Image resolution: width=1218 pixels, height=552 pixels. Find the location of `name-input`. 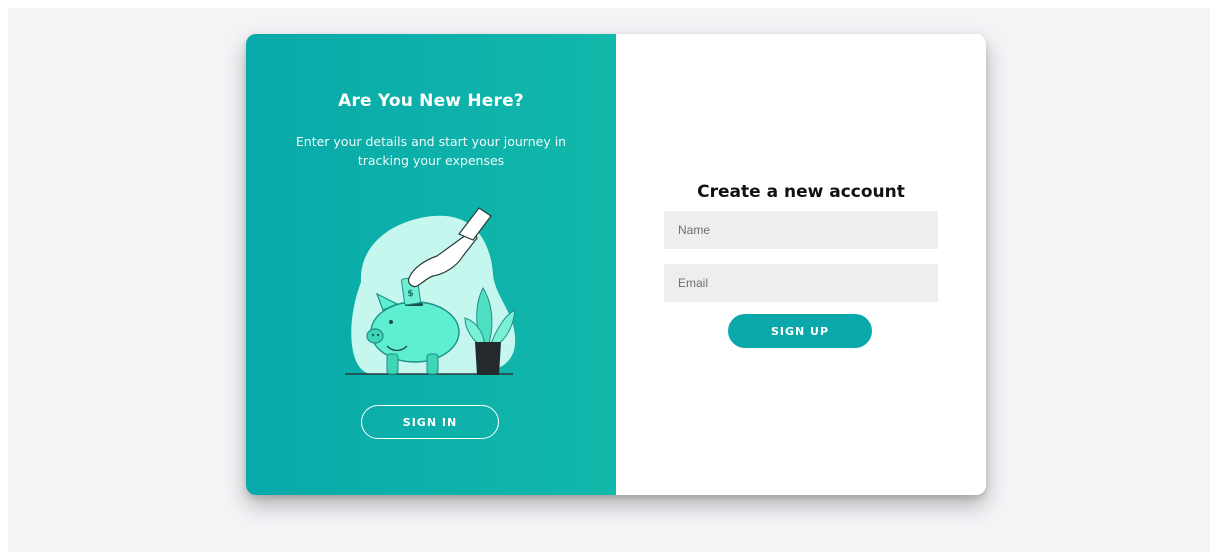

name-input is located at coordinates (801, 230).